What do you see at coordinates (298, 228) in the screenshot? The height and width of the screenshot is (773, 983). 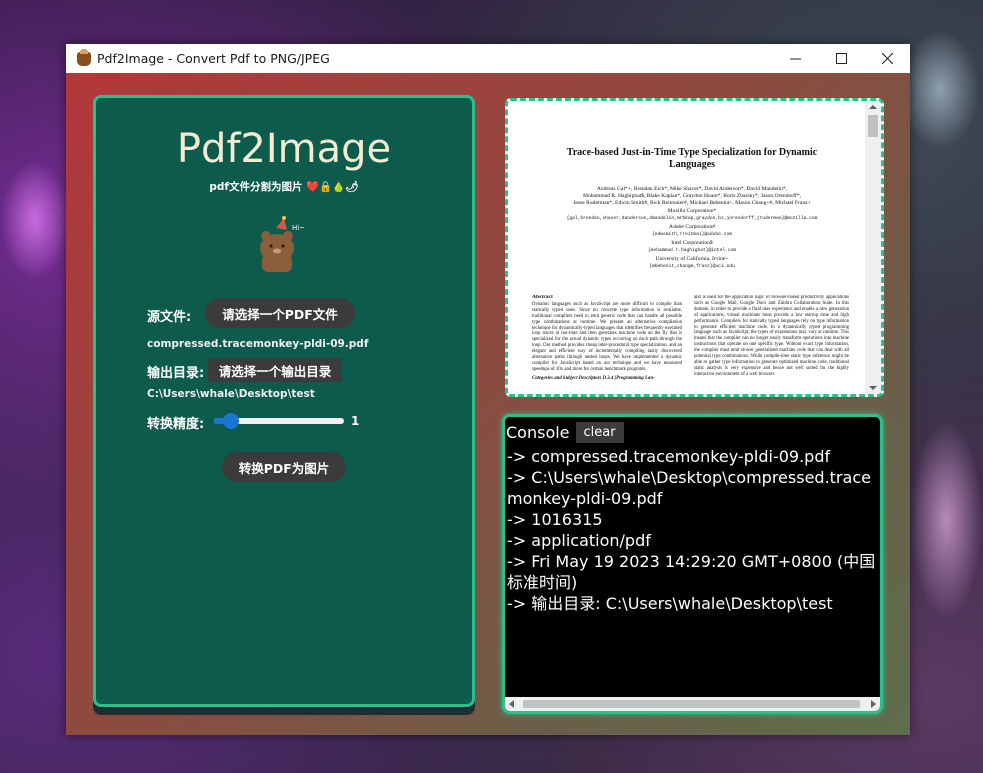 I see `svg-text: Hi~` at bounding box center [298, 228].